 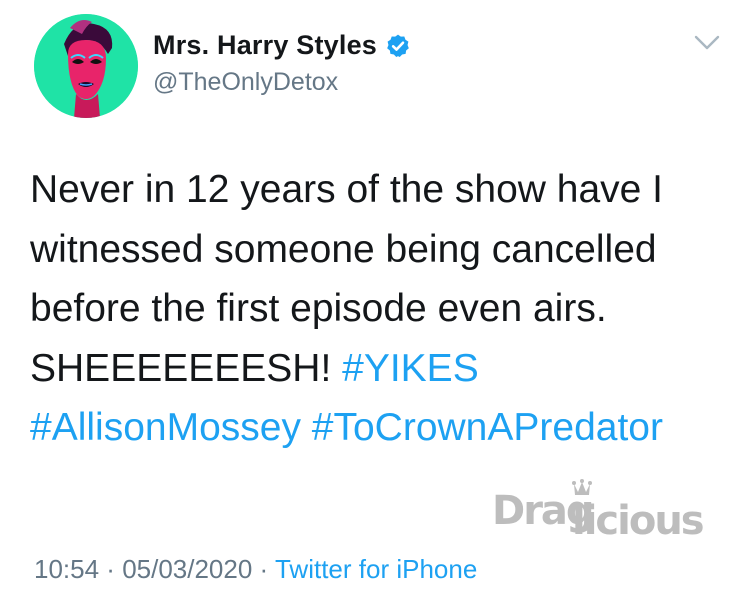 I want to click on tweet-text-line: #AllisonMossey #ToCrownAPredator, so click(x=380, y=428).